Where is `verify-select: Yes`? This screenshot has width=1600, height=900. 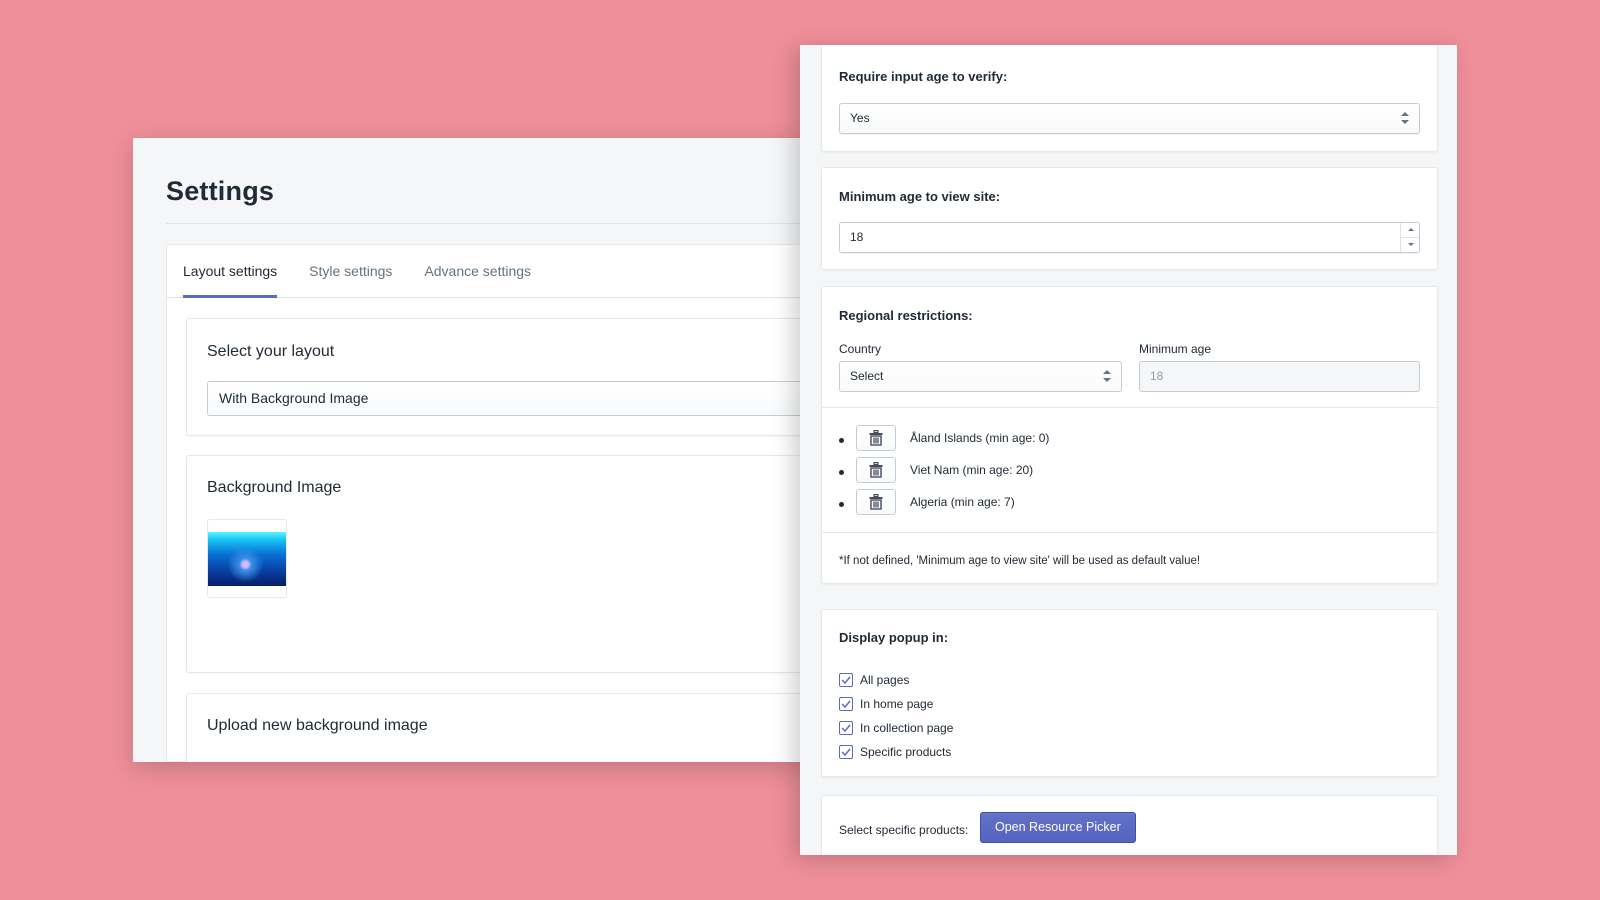
verify-select: Yes is located at coordinates (1129, 118).